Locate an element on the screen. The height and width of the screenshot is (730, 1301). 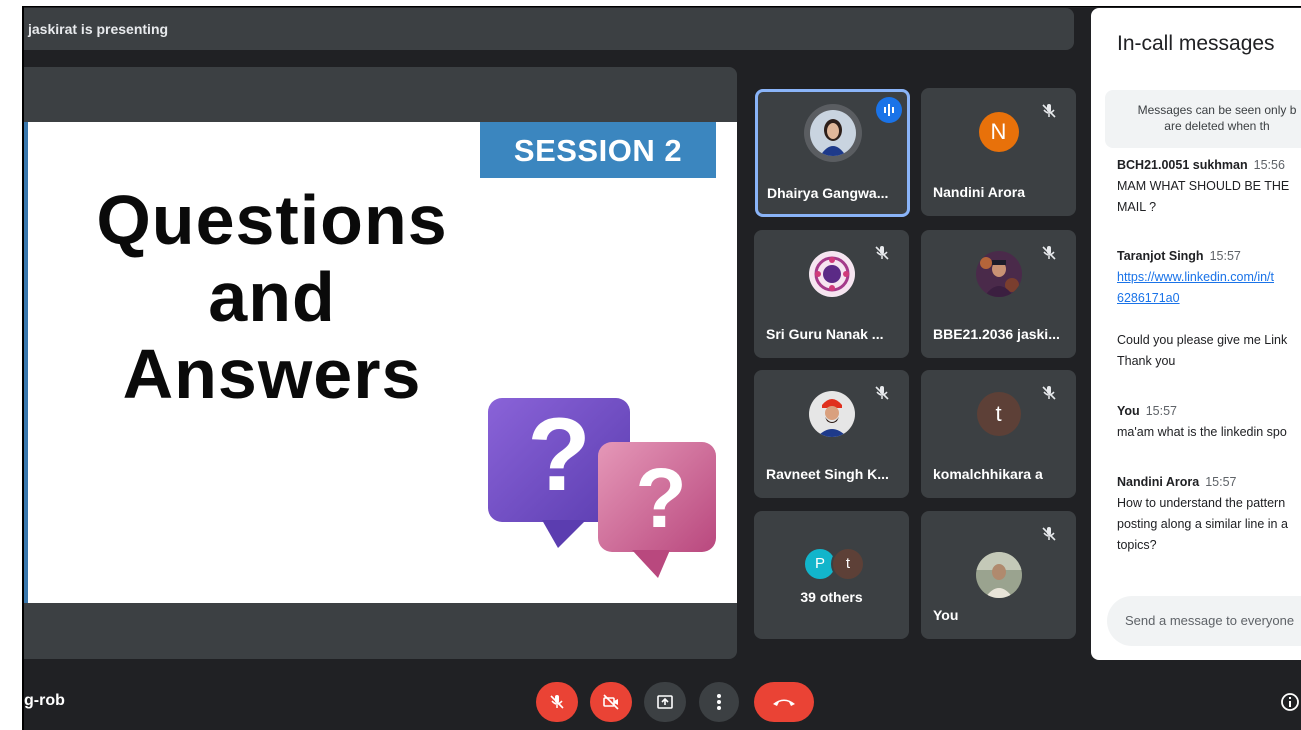
participant-tile: t komalchhikara a is located at coordinates (998, 434).